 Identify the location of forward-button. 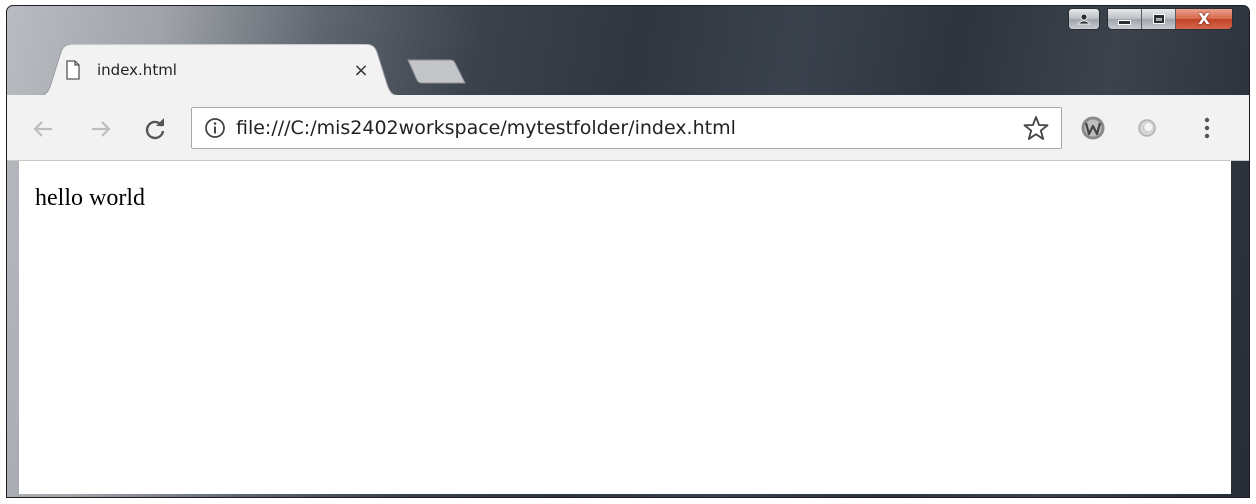
(101, 129).